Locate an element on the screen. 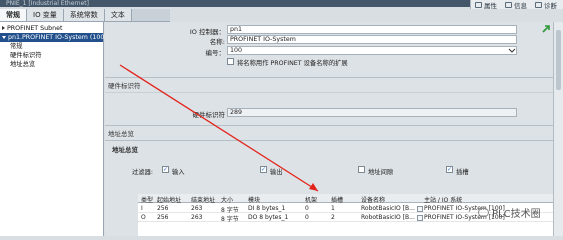  watermark: PLC技术圈 is located at coordinates (509, 212).